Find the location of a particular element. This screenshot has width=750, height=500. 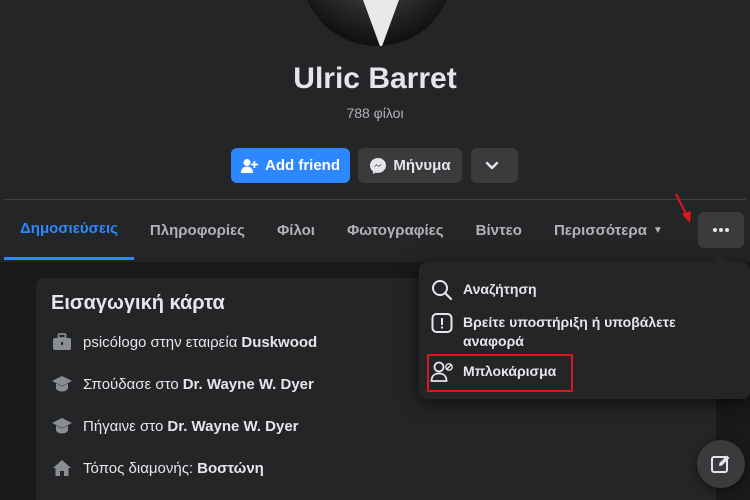

intro-item-text: Σπούδασε στο is located at coordinates (131, 384).